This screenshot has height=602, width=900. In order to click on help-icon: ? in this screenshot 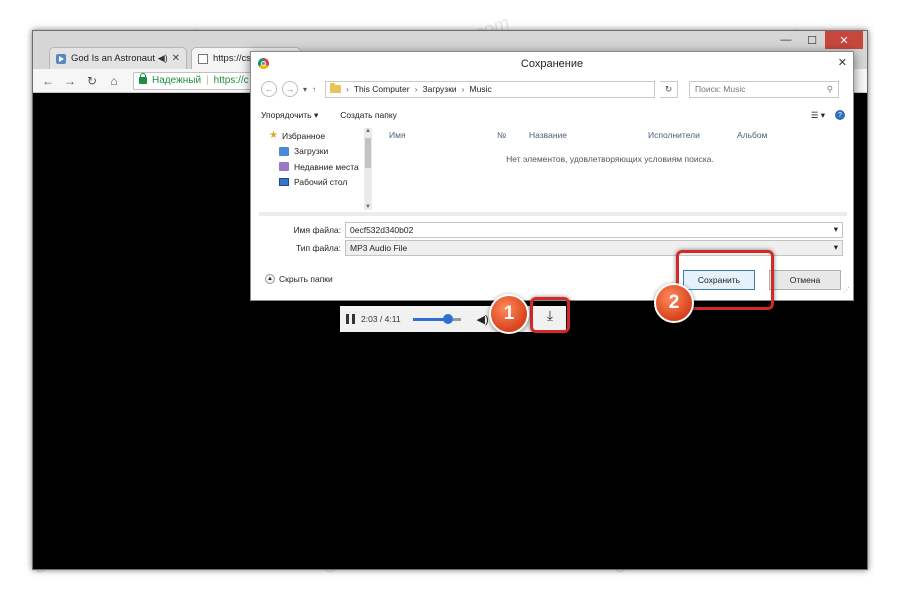, I will do `click(840, 115)`.